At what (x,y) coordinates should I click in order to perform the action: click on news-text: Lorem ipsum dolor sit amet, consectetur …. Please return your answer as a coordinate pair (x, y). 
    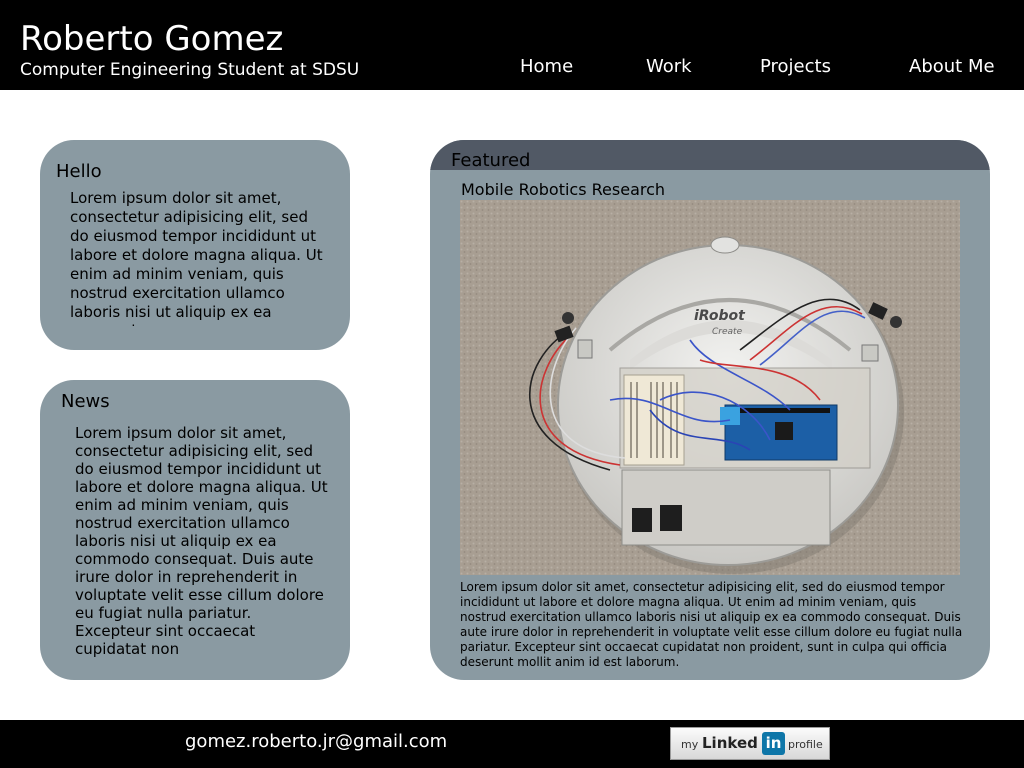
    Looking at the image, I should click on (201, 541).